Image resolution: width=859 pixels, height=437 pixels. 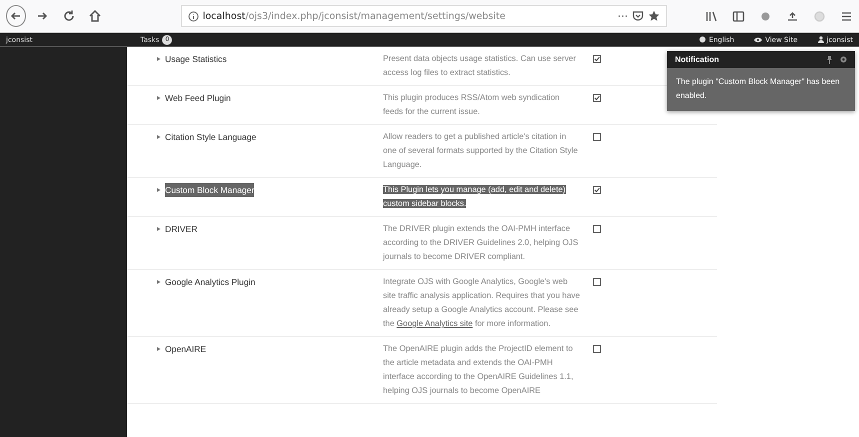 I want to click on info-icon, so click(x=193, y=16).